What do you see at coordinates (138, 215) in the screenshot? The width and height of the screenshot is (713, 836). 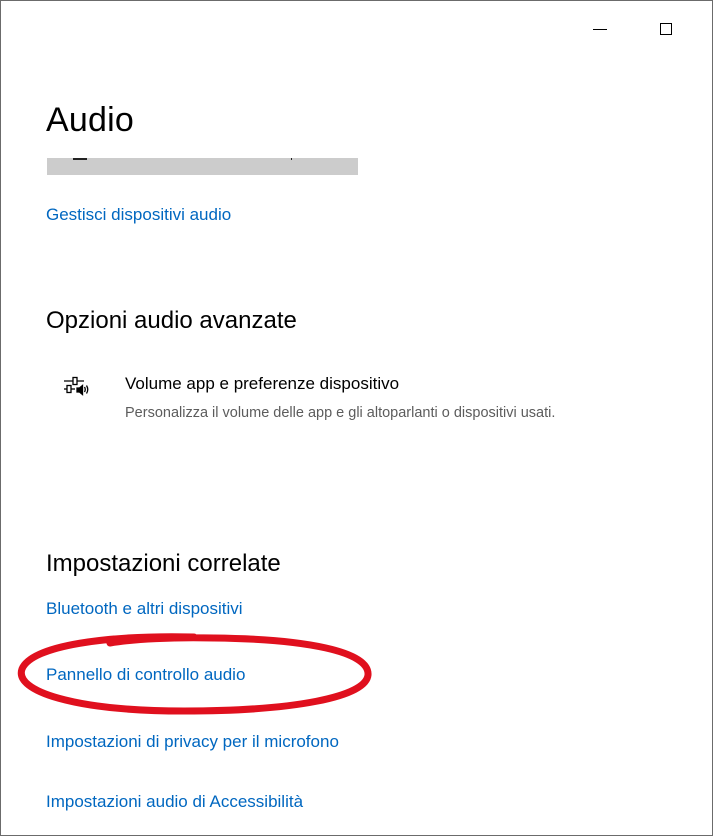 I see `manage-audio-devices-link: Gestisci dispositivi audio` at bounding box center [138, 215].